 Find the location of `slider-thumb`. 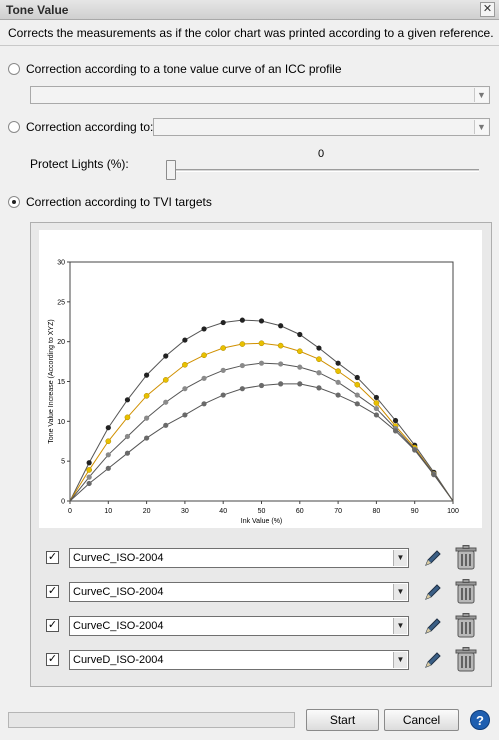

slider-thumb is located at coordinates (171, 170).